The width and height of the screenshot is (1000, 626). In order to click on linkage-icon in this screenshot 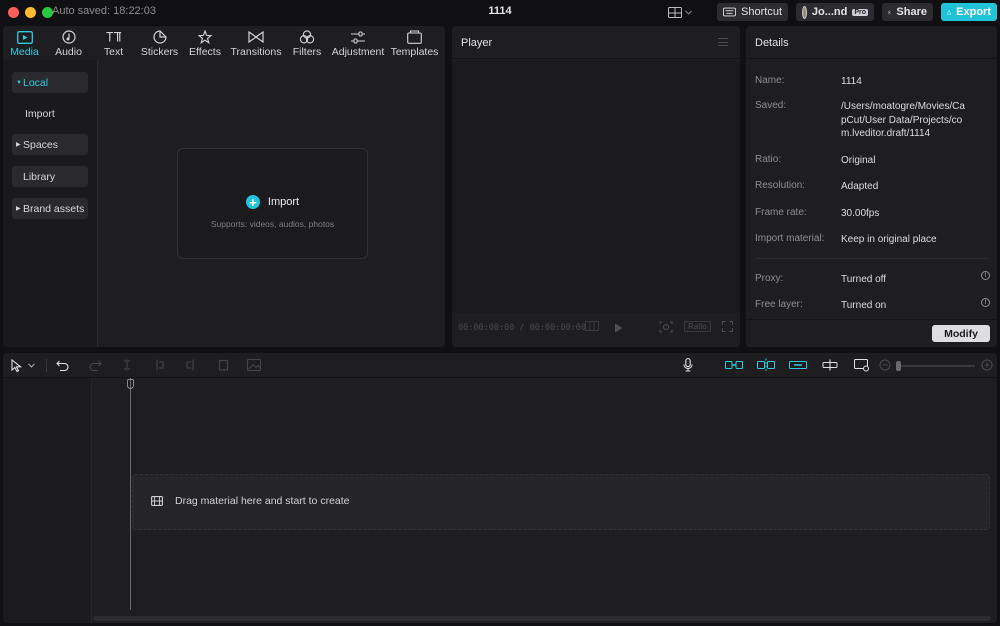, I will do `click(798, 365)`.